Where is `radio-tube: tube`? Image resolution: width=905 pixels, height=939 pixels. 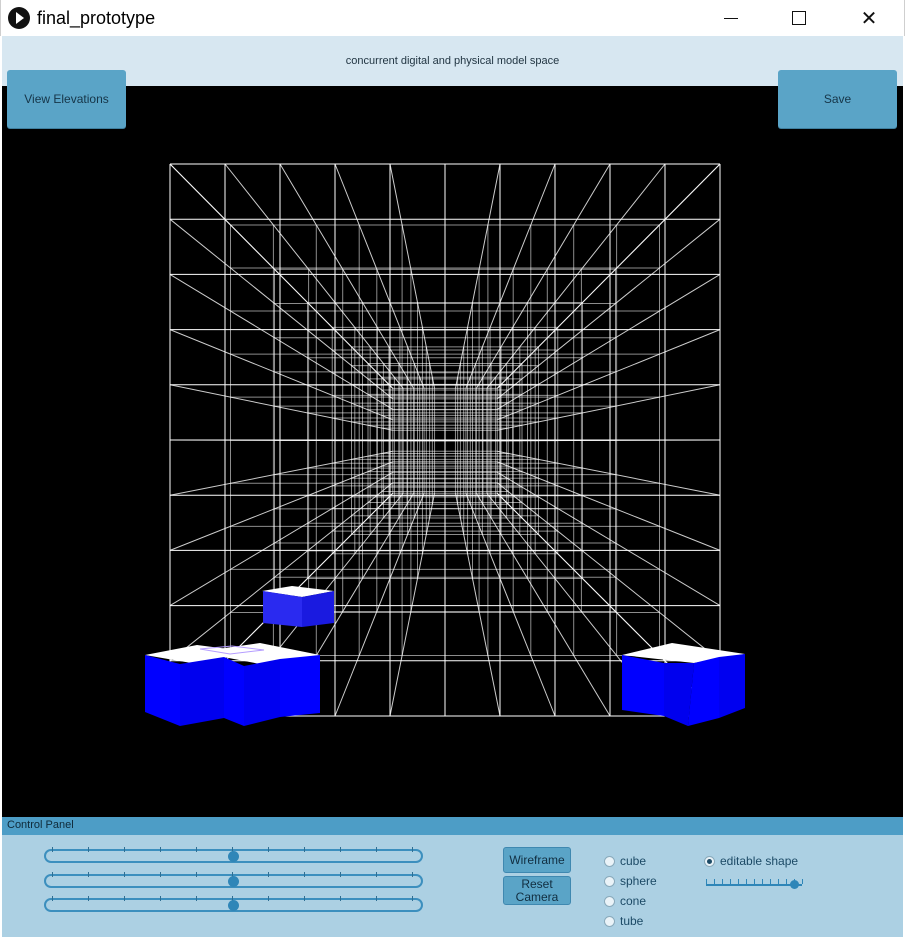 radio-tube: tube is located at coordinates (623, 921).